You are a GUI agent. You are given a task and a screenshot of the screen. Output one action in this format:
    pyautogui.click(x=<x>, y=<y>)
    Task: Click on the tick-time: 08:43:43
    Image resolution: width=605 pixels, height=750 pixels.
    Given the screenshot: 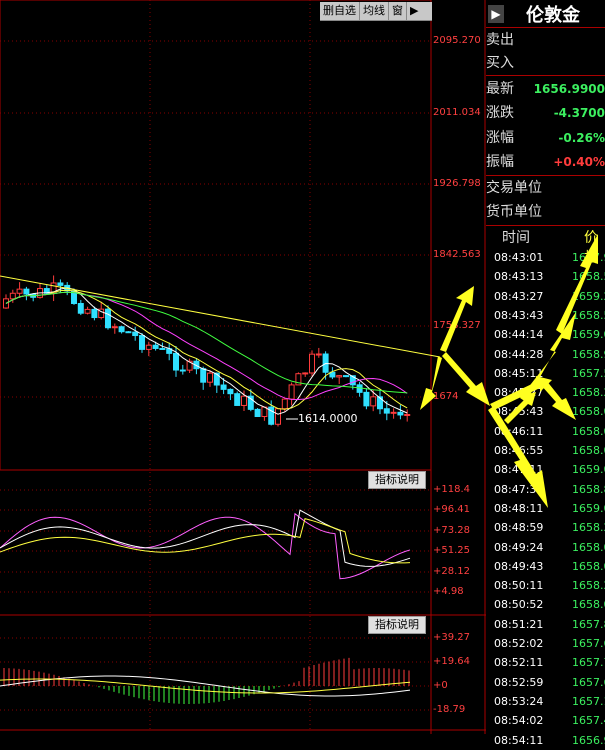 What is the action you would take?
    pyautogui.click(x=519, y=315)
    